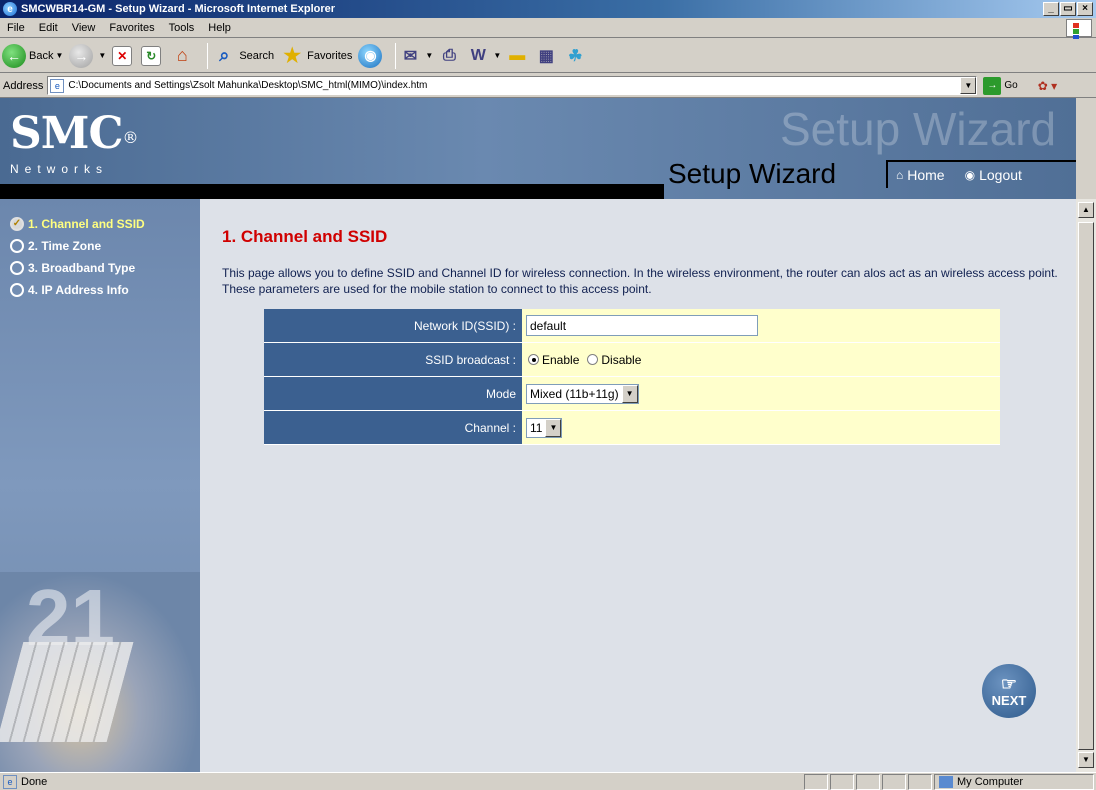 This screenshot has width=1096, height=790. Describe the element at coordinates (393, 393) in the screenshot. I see `mode-label: Mode` at that location.